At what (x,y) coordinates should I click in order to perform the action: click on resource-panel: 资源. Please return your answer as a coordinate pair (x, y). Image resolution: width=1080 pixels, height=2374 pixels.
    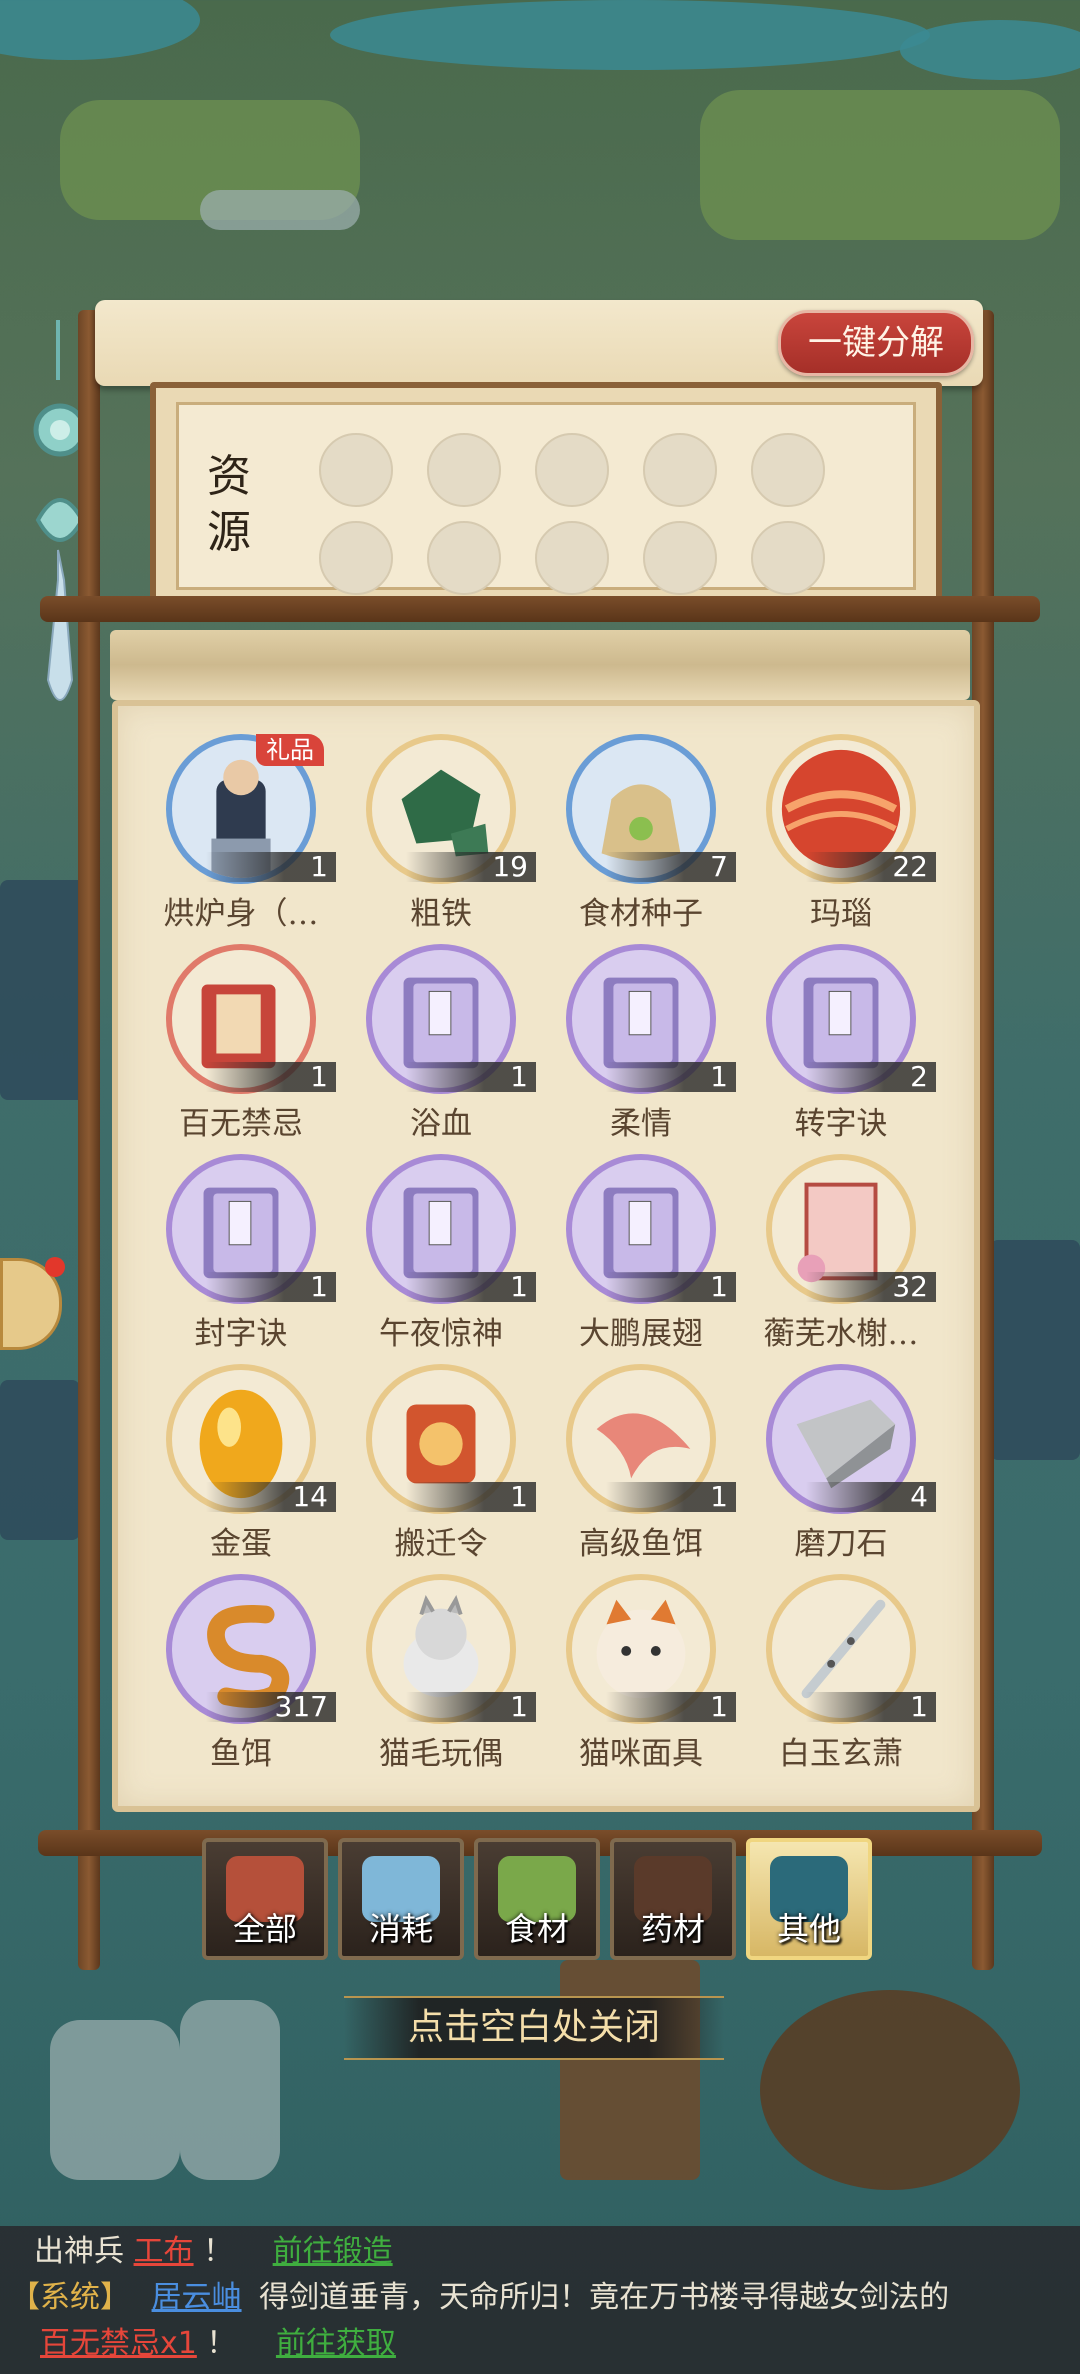
    Looking at the image, I should click on (546, 498).